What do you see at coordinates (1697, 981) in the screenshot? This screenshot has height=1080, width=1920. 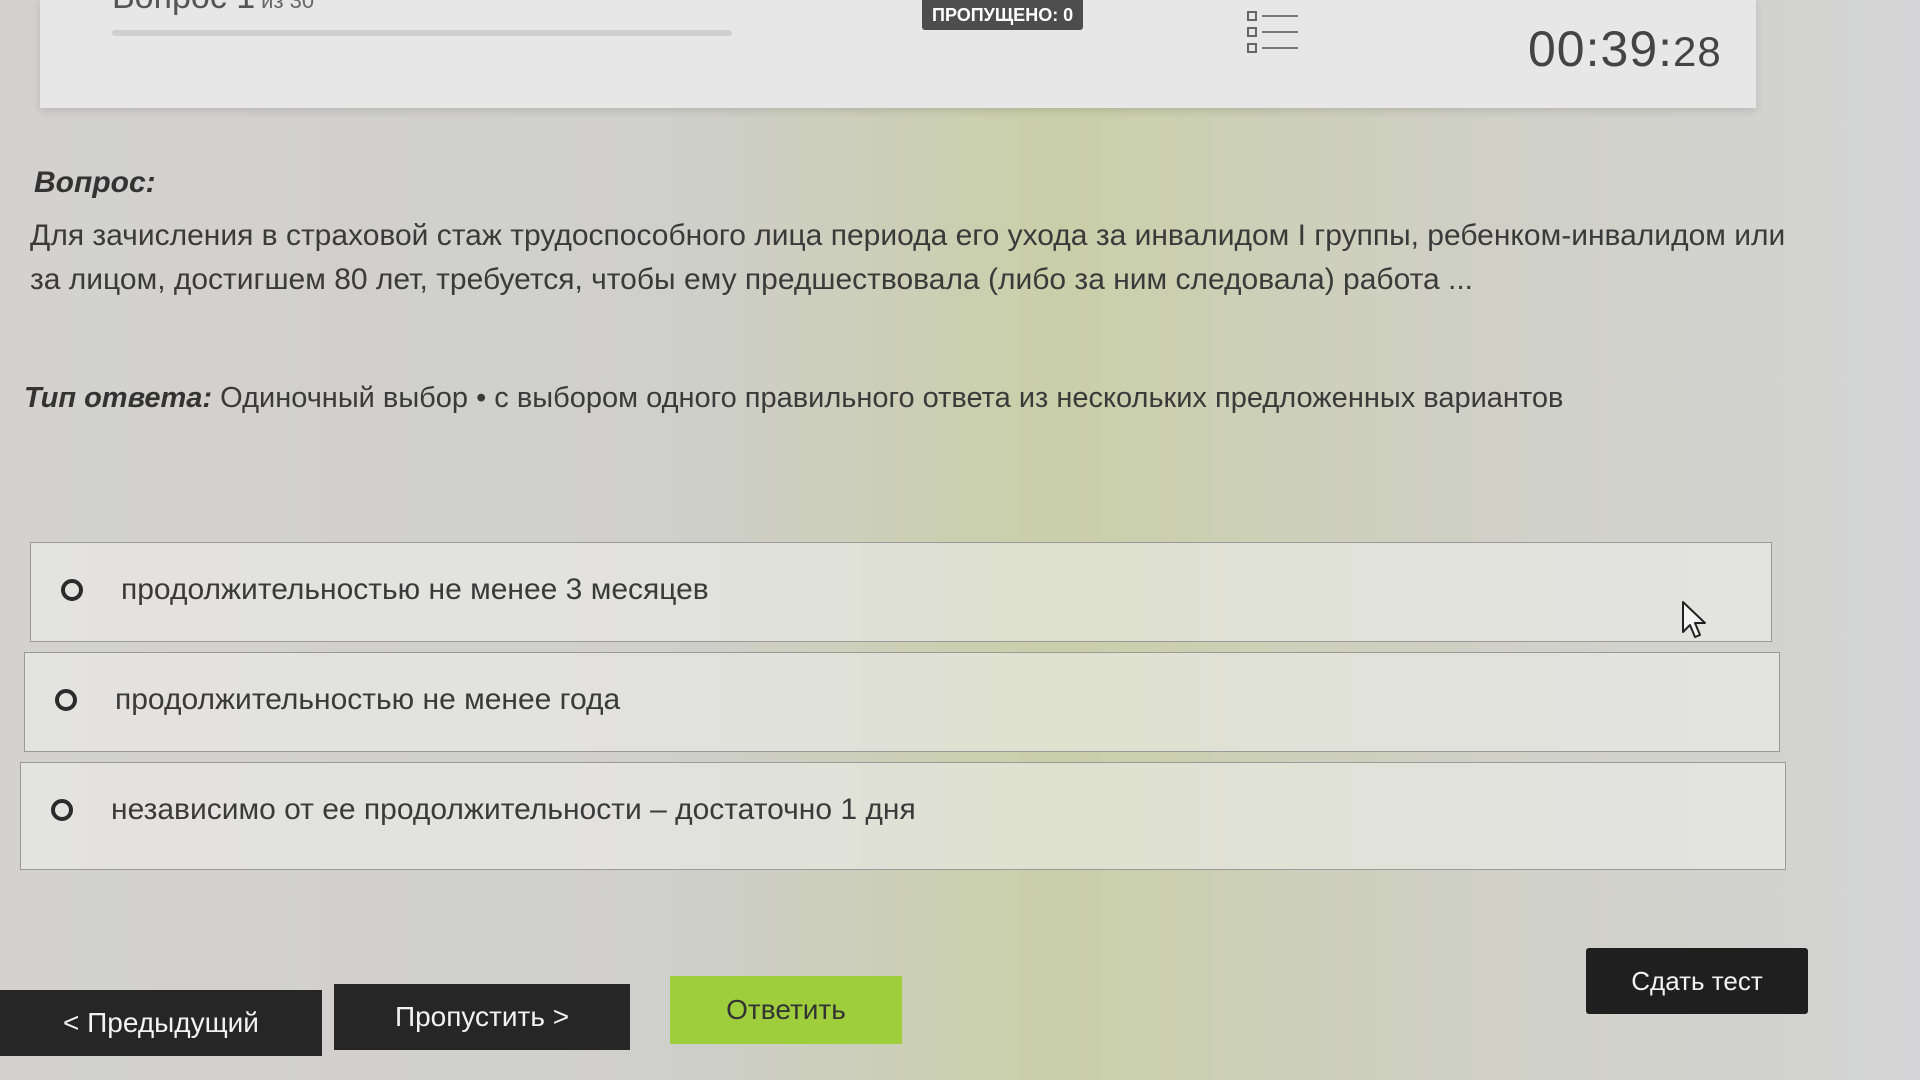 I see `submit-test-button: Сдать тест` at bounding box center [1697, 981].